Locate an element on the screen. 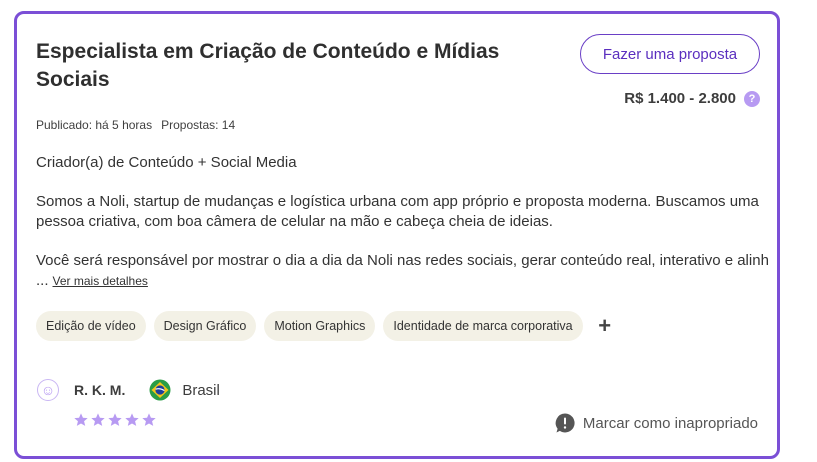 The image size is (817, 462). client-name: R. K. M. is located at coordinates (99, 390).